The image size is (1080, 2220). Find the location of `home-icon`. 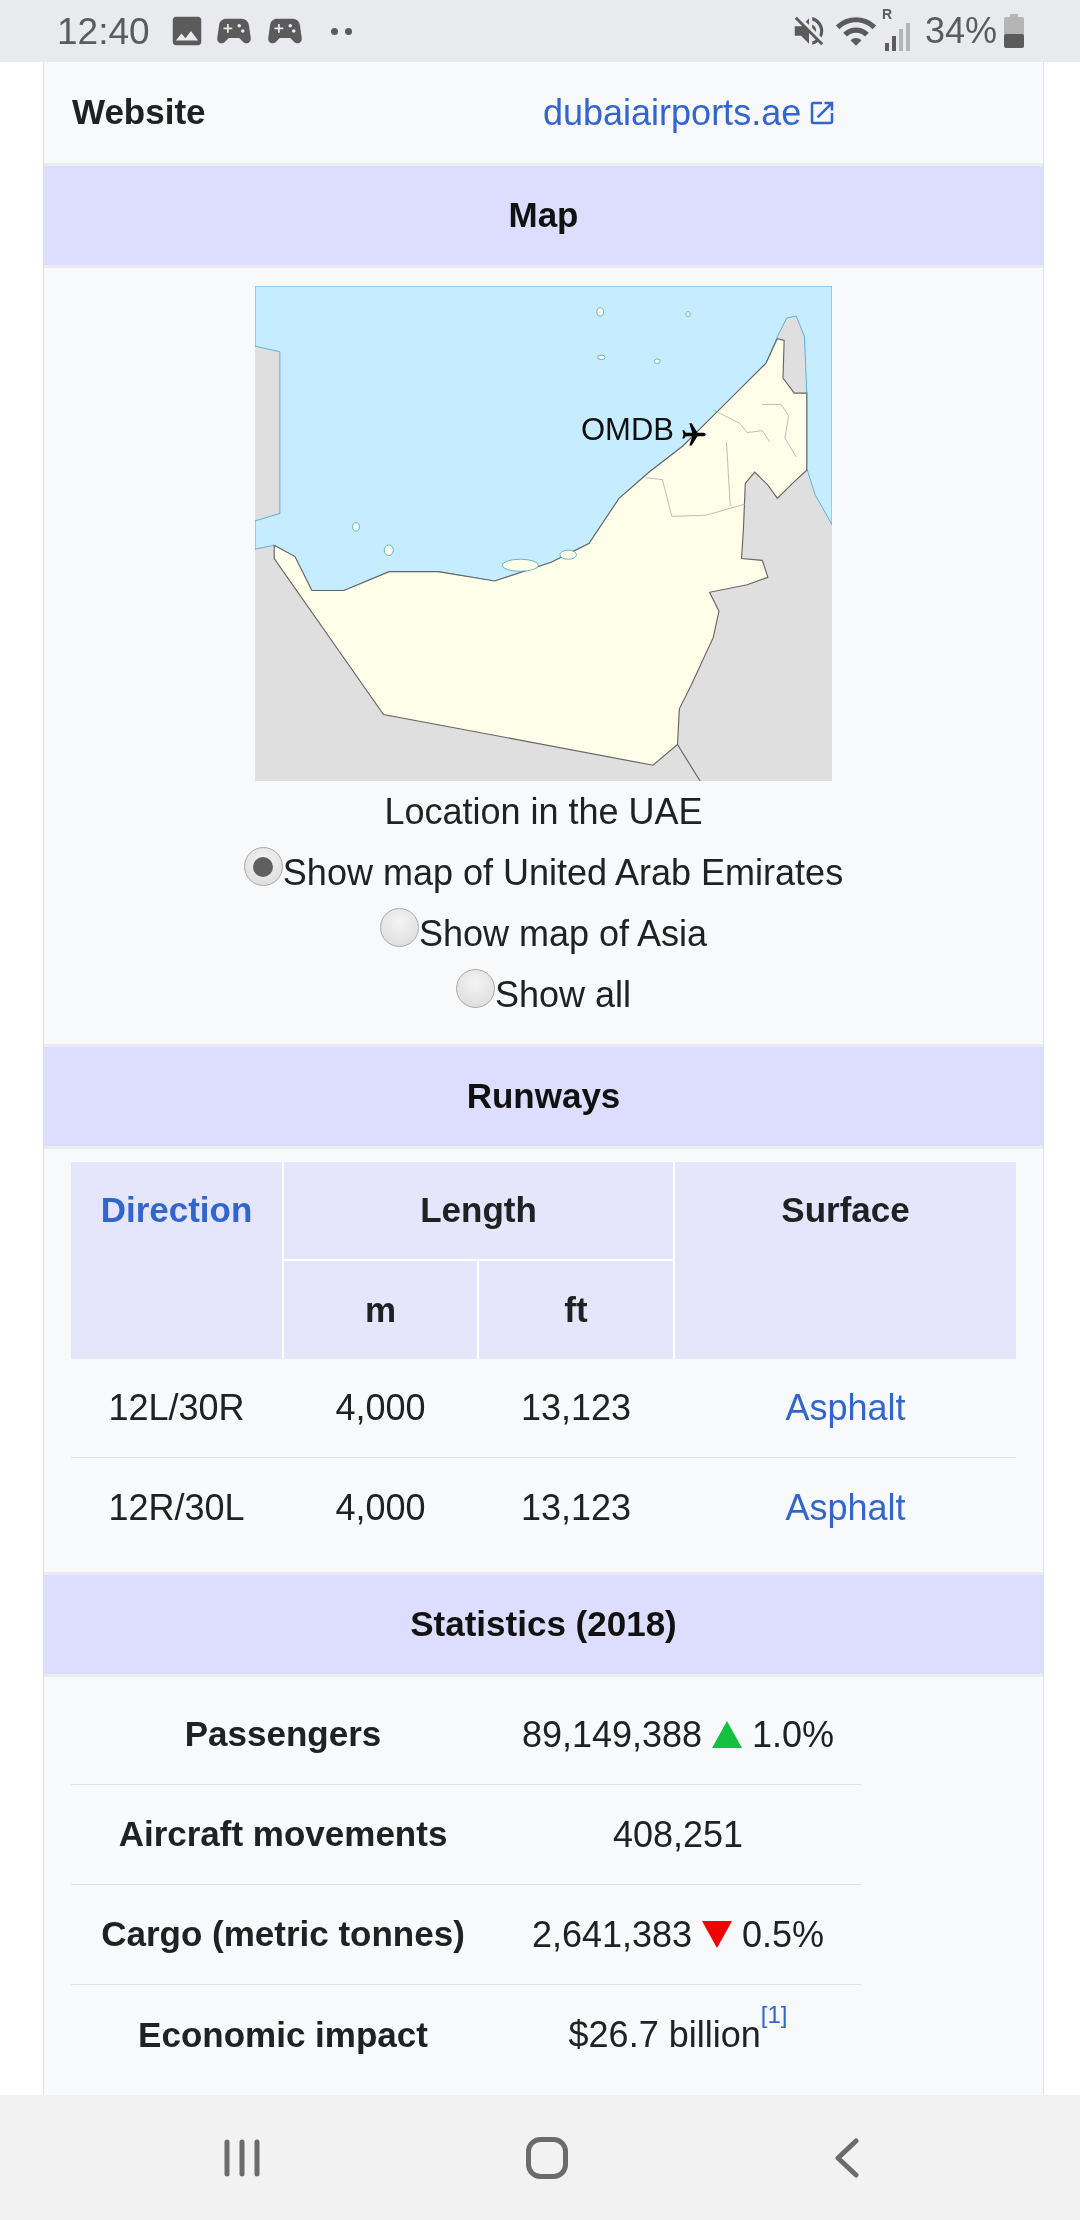

home-icon is located at coordinates (547, 2157).